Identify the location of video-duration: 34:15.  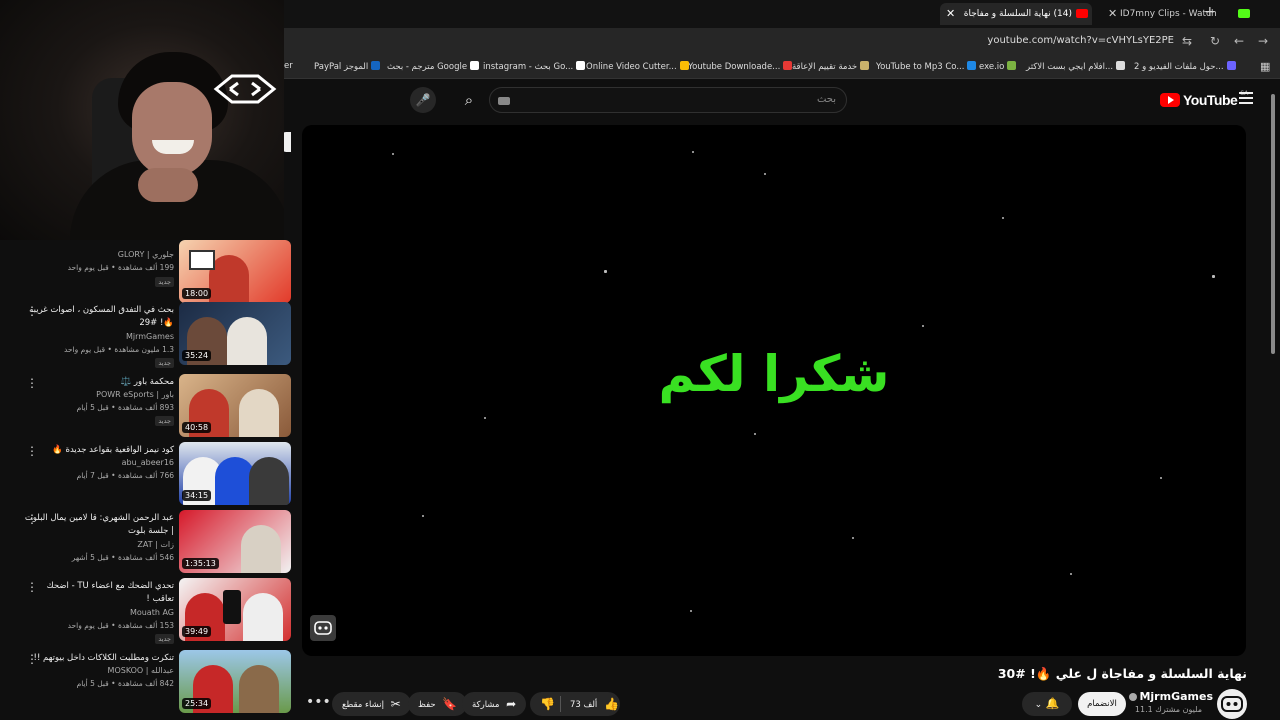
(197, 495).